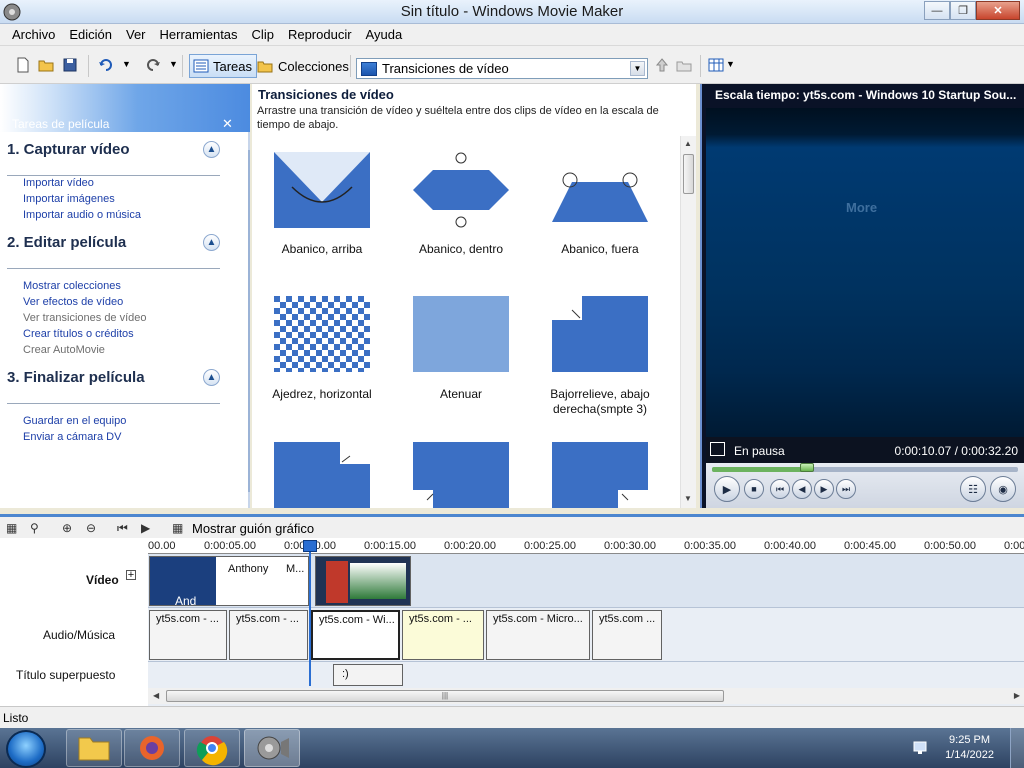 The width and height of the screenshot is (1024, 768). I want to click on seek-handle, so click(806, 467).